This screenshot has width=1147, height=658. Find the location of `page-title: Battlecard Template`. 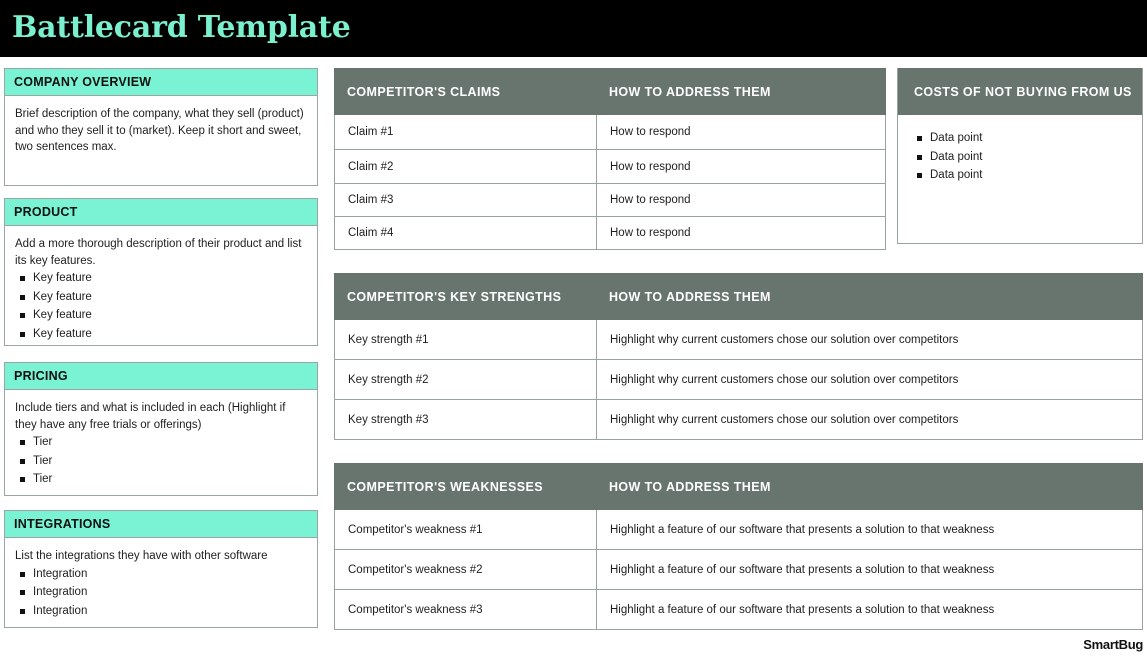

page-title: Battlecard Template is located at coordinates (181, 27).